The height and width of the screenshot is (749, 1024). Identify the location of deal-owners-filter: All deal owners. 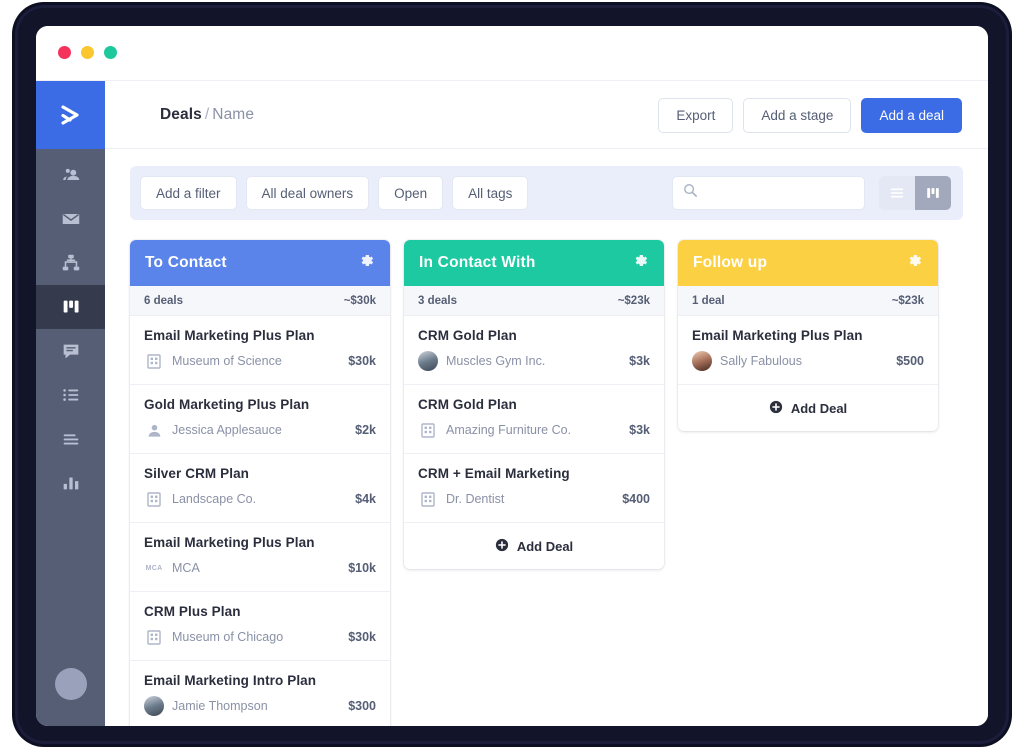
(307, 193).